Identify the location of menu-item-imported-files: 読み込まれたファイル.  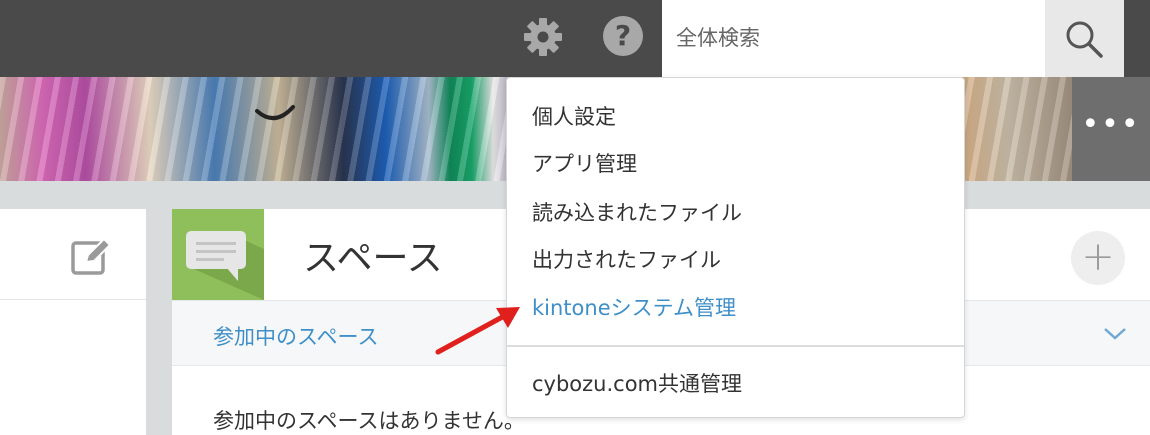
(637, 212).